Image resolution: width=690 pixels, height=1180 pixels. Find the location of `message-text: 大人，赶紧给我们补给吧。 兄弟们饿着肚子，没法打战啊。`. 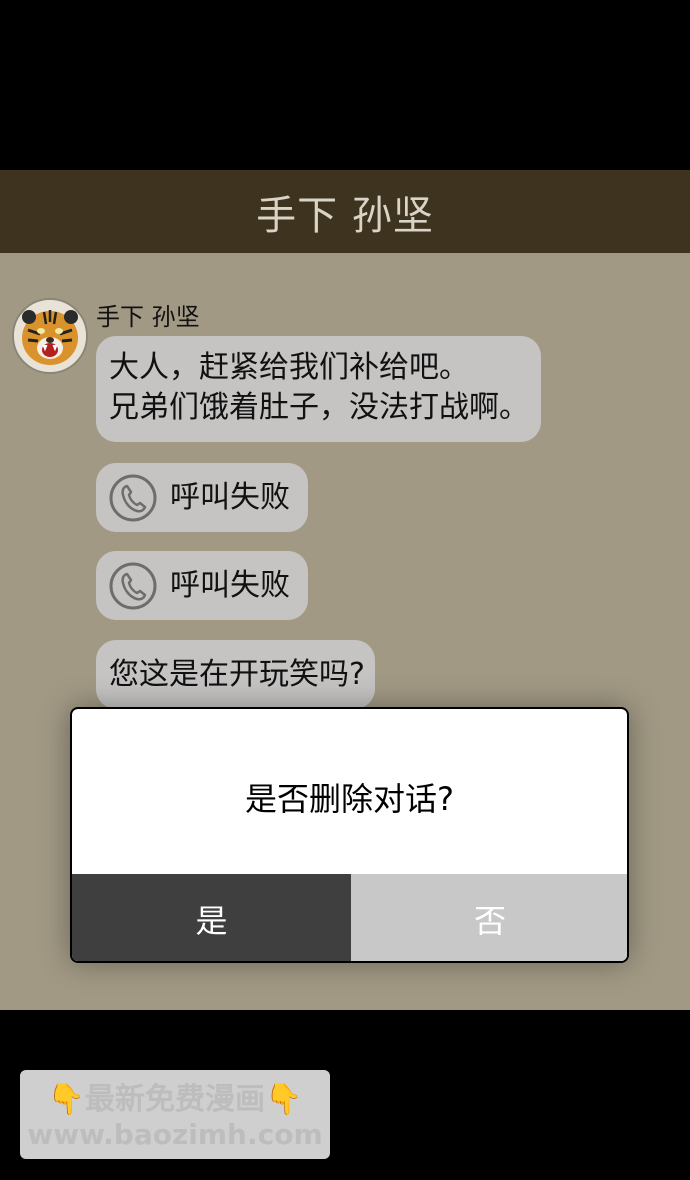

message-text: 大人，赶紧给我们补给吧。 兄弟们饿着肚子，没法打战啊。 is located at coordinates (319, 387).